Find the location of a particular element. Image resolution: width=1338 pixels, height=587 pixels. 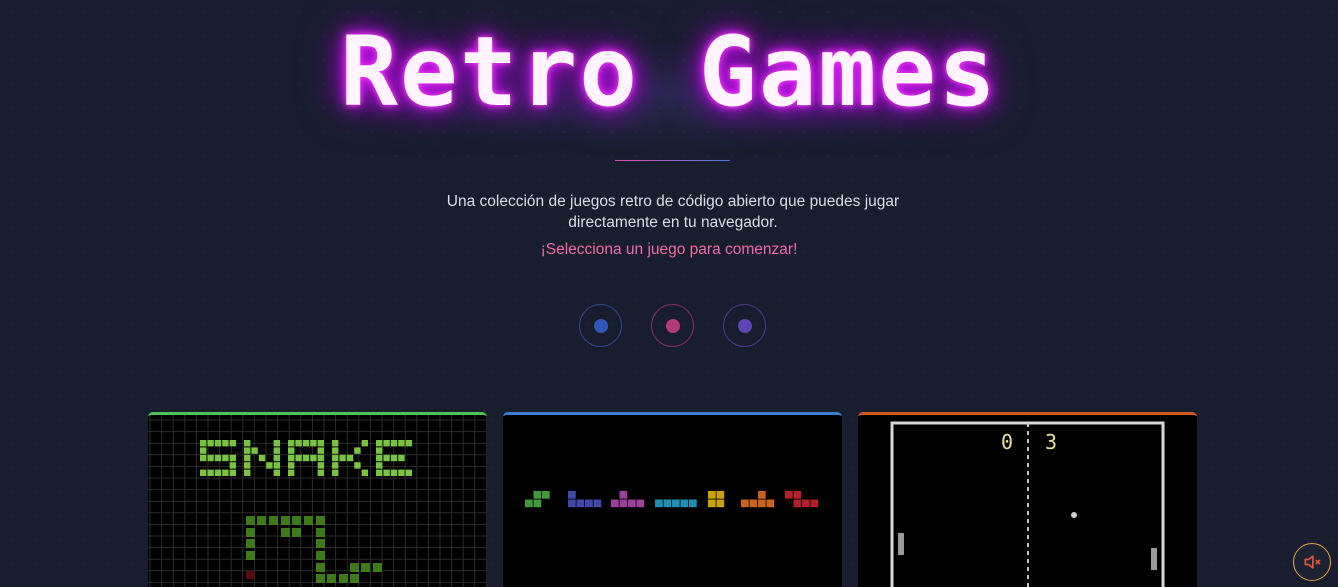

indicator-dot-blue is located at coordinates (600, 325).